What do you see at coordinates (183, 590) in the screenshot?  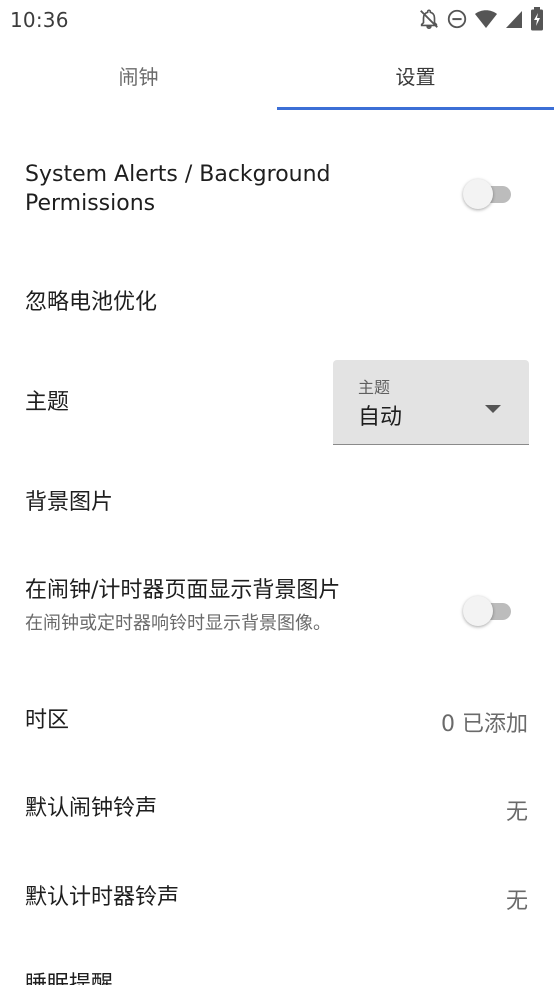 I see `setting-show-bg-title: 在闹钟/计时器页面显示背景图片` at bounding box center [183, 590].